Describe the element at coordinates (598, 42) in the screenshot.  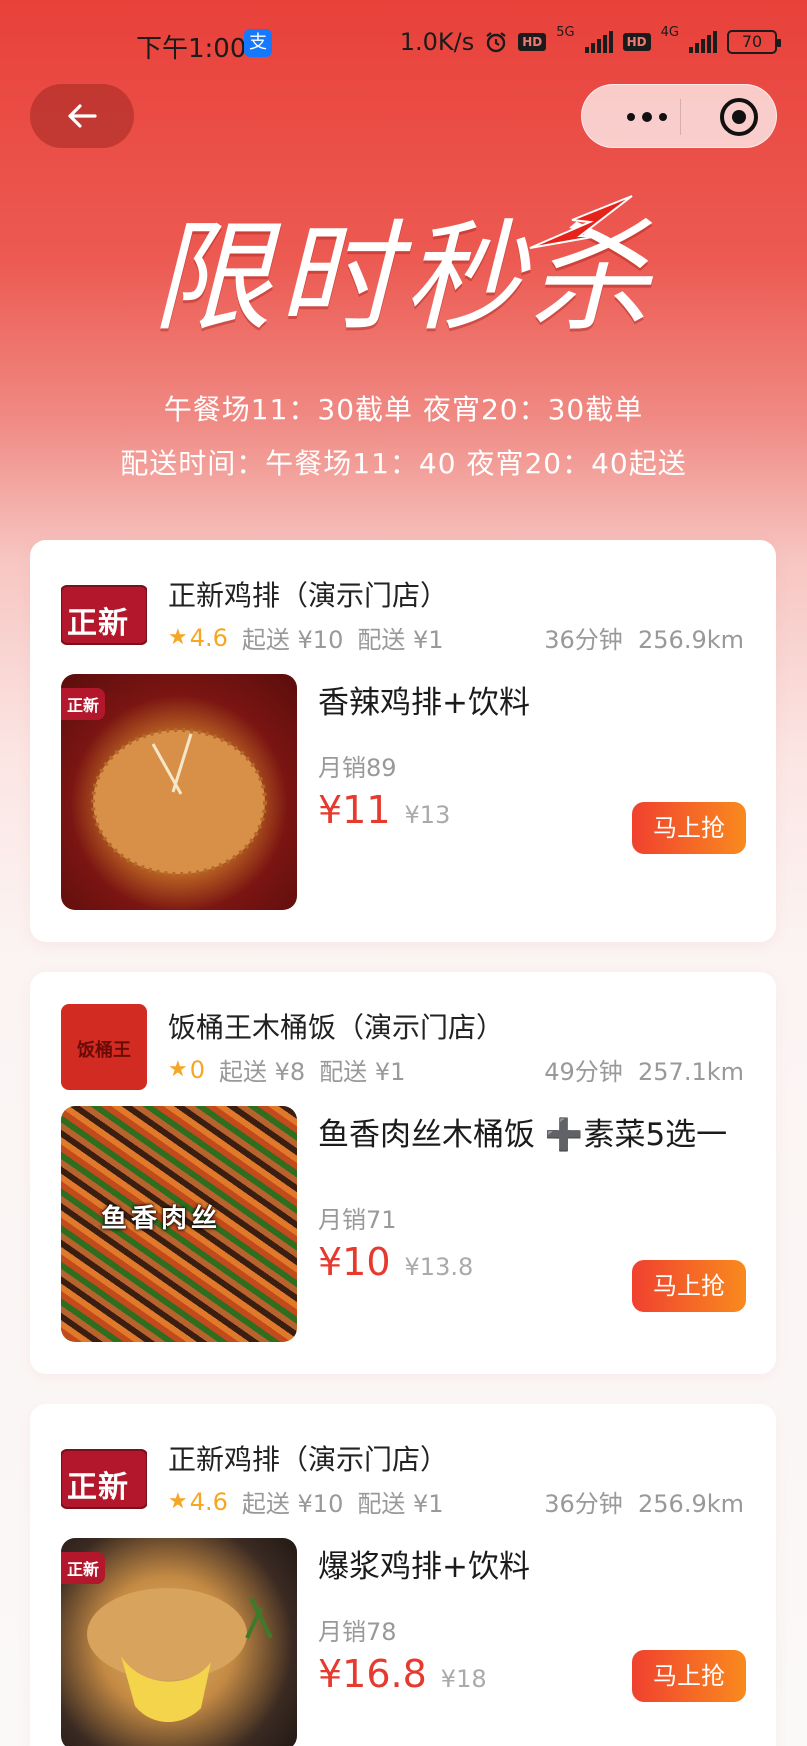
I see `signal-icon` at that location.